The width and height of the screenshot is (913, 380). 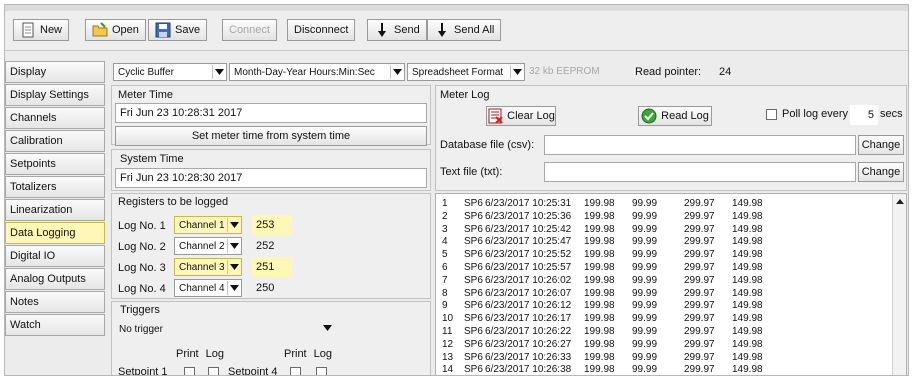 I want to click on register-value: 250, so click(x=265, y=288).